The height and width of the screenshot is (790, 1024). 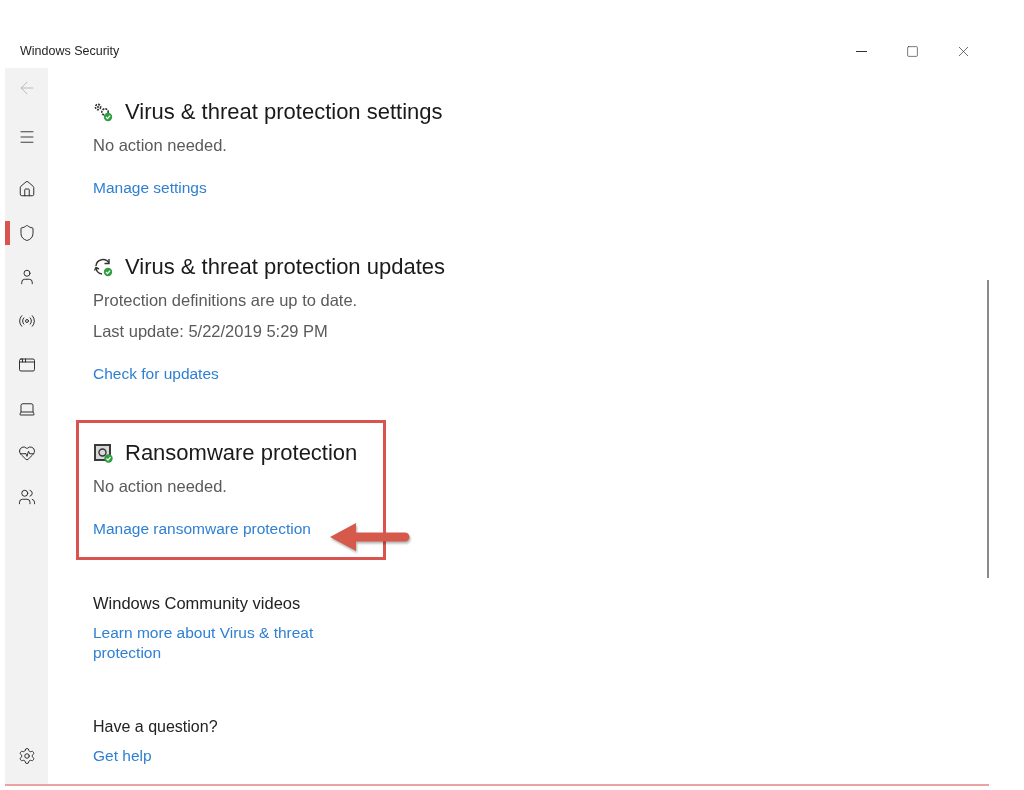 I want to click on section-link: Check for updates, so click(x=156, y=374).